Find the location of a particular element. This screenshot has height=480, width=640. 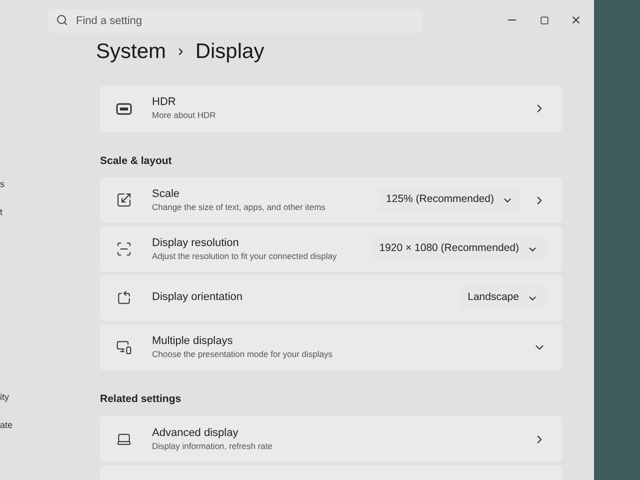

sidebar-item: ity is located at coordinates (5, 397).